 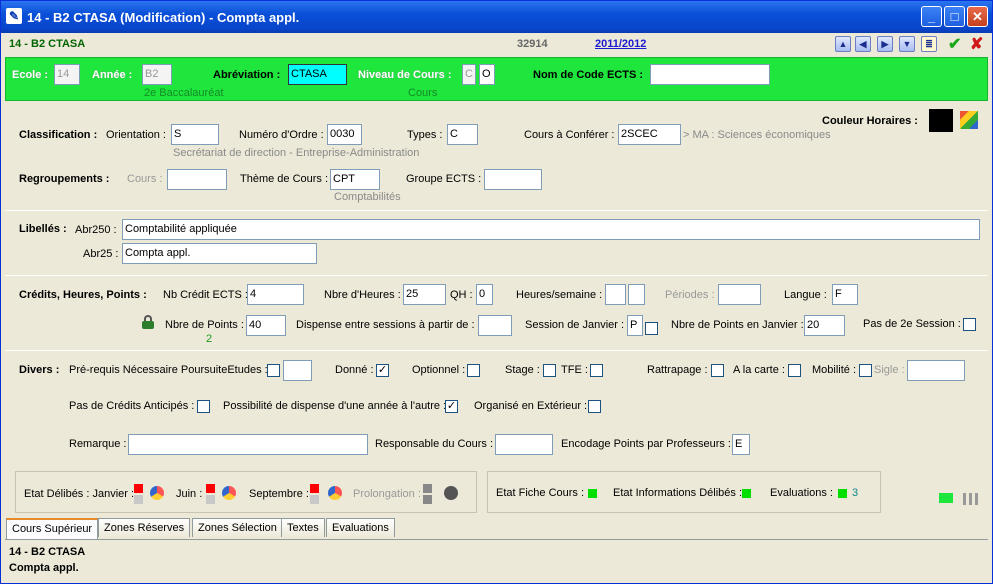 What do you see at coordinates (237, 527) in the screenshot?
I see `tab-zones-selection: Zones Sélection` at bounding box center [237, 527].